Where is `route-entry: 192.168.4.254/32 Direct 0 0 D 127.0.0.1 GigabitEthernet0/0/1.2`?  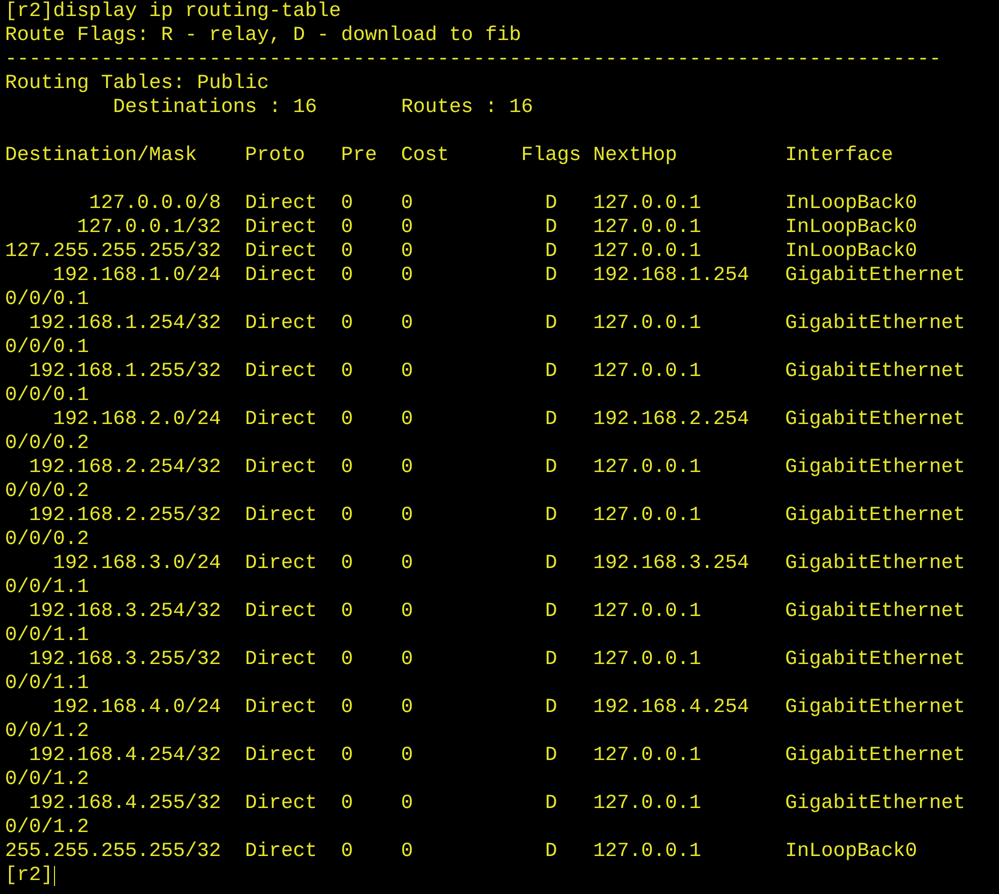
route-entry: 192.168.4.254/32 Direct 0 0 D 127.0.0.1 GigabitEthernet0/0/1.2 is located at coordinates (485, 768).